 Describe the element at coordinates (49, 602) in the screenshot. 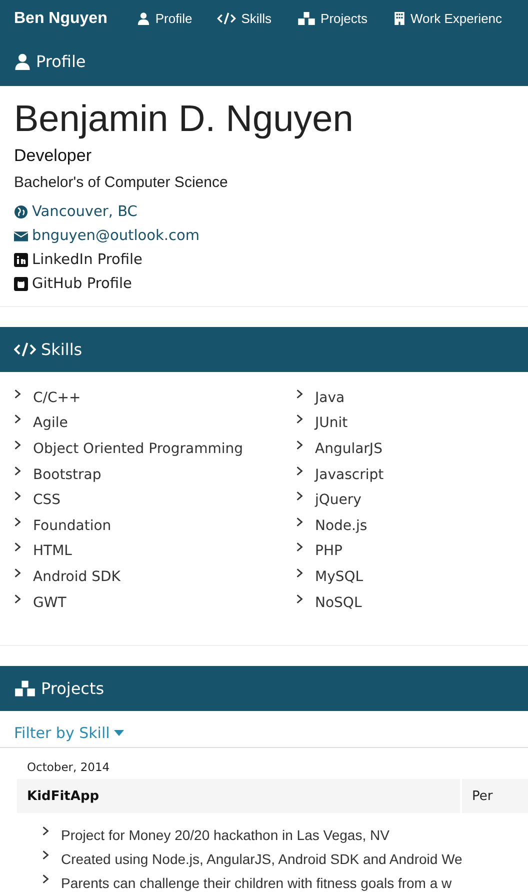

I see `skill-name: GWT` at that location.